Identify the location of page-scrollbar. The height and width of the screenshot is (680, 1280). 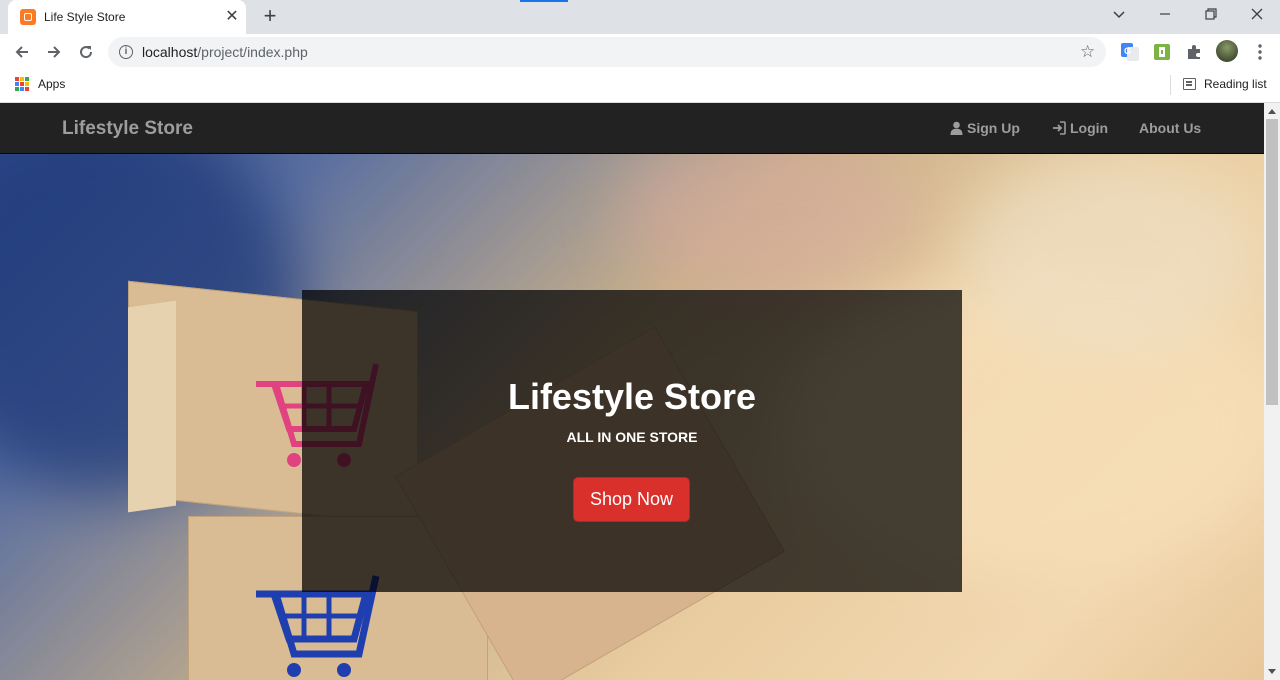
(1272, 391).